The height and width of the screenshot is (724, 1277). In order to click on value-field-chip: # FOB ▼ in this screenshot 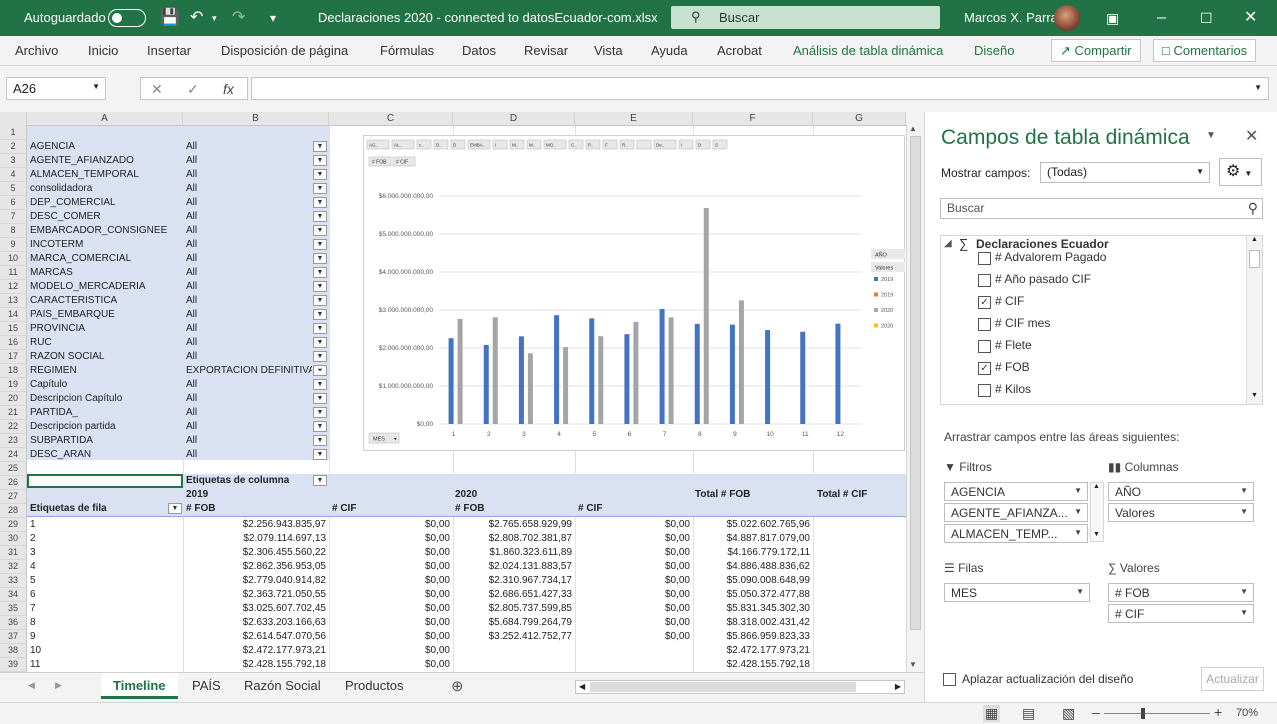, I will do `click(1181, 592)`.